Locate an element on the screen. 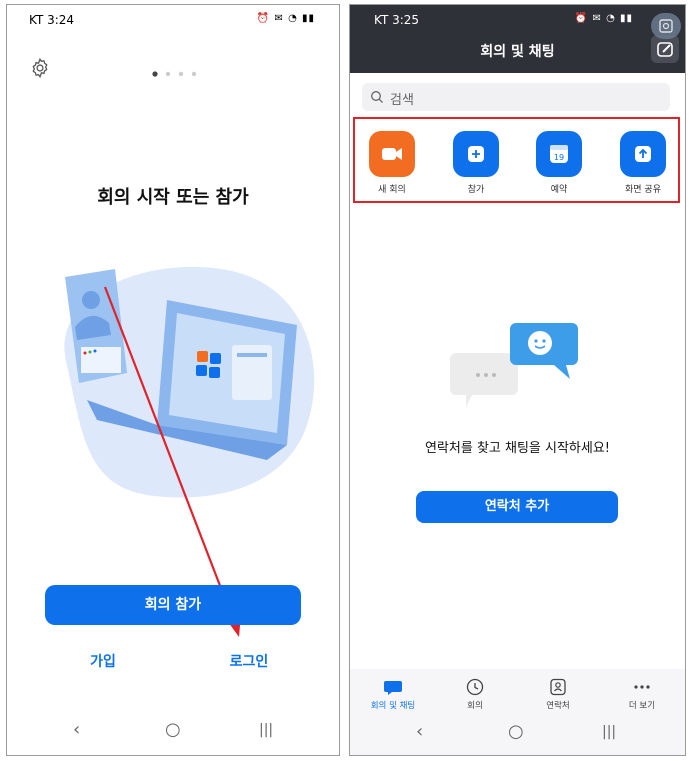 This screenshot has width=692, height=761. search-input: 검색 is located at coordinates (516, 97).